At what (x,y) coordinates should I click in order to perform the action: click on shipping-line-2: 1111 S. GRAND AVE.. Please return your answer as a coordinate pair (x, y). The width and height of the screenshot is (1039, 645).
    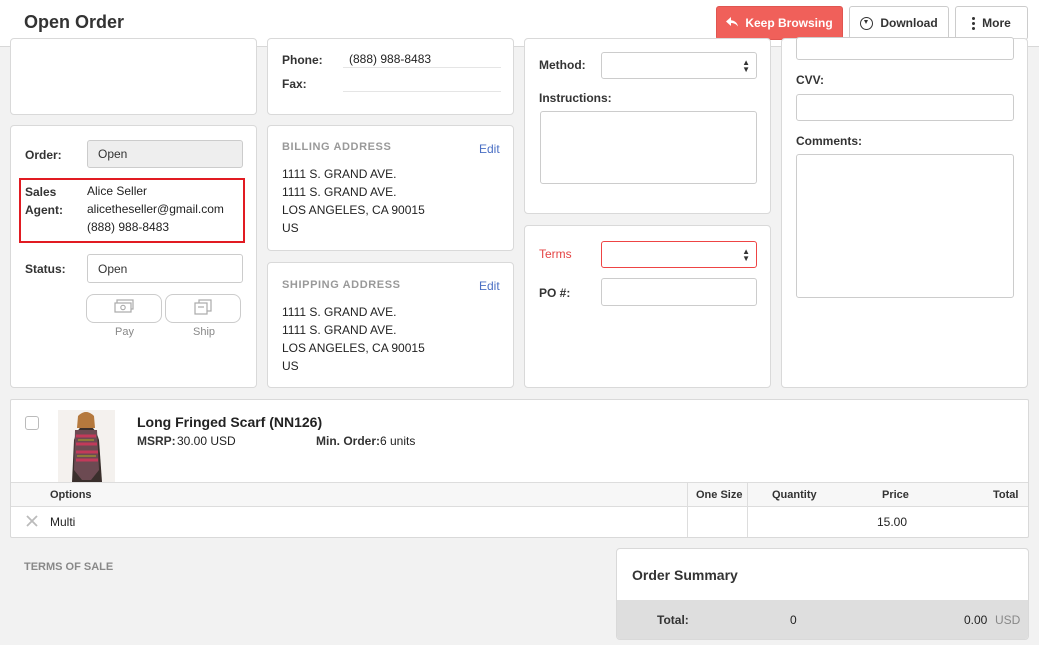
    Looking at the image, I should click on (339, 330).